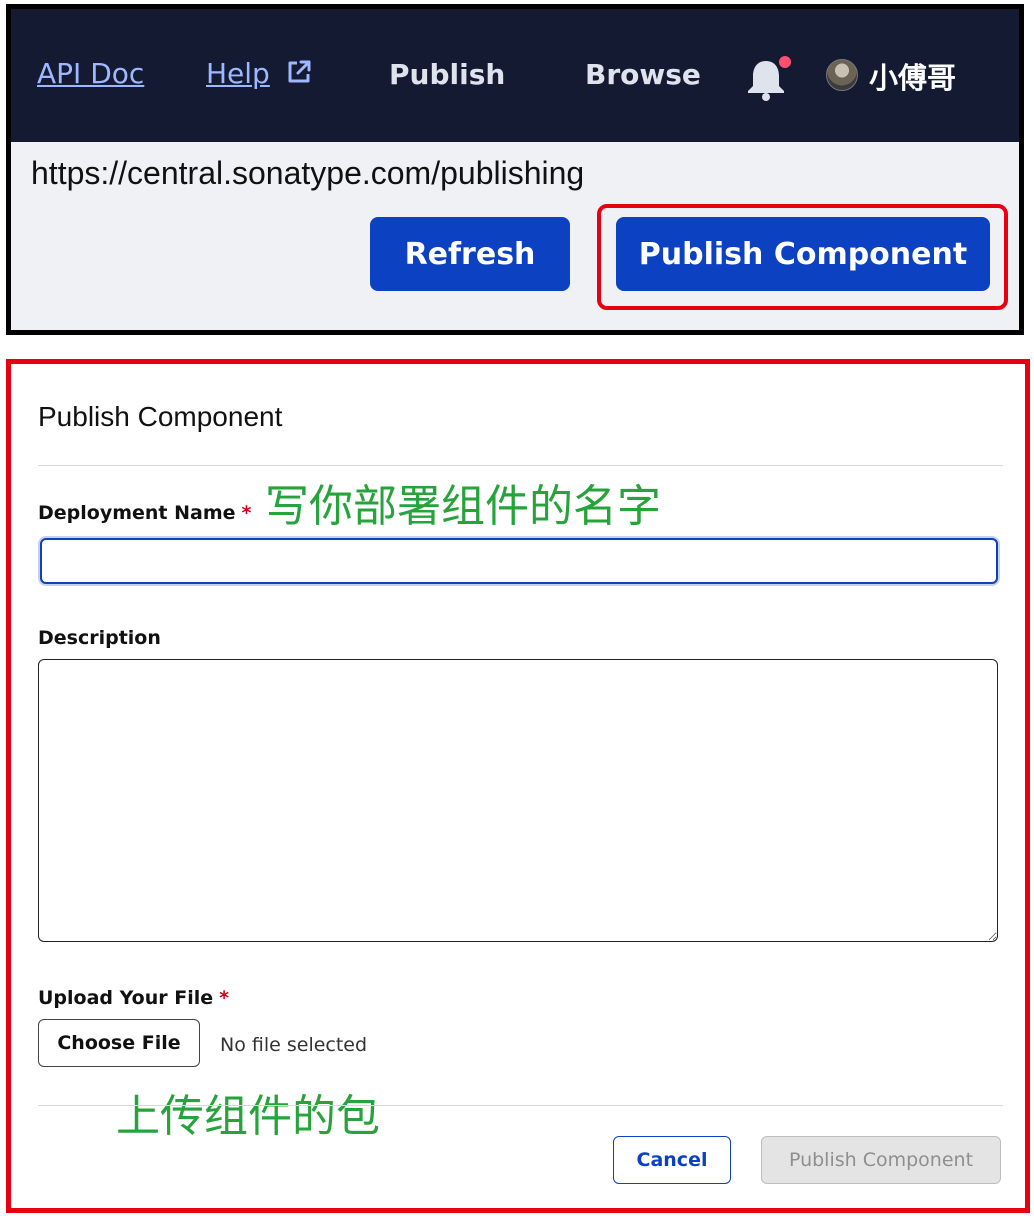 Image resolution: width=1034 pixels, height=1216 pixels. I want to click on description-label: Description, so click(99, 638).